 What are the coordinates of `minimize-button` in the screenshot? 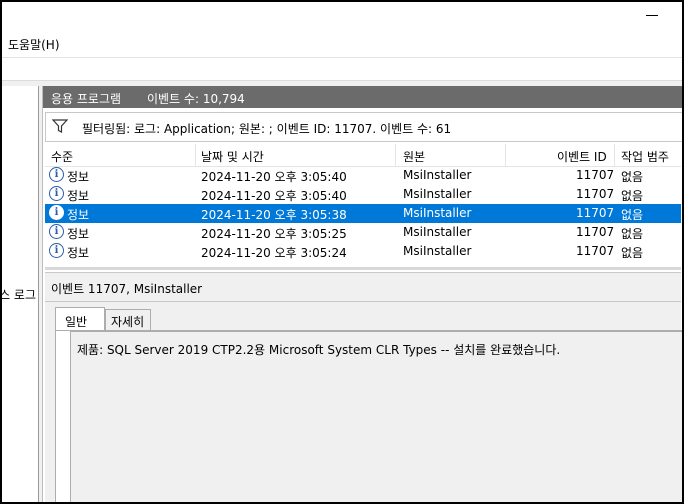 It's located at (652, 16).